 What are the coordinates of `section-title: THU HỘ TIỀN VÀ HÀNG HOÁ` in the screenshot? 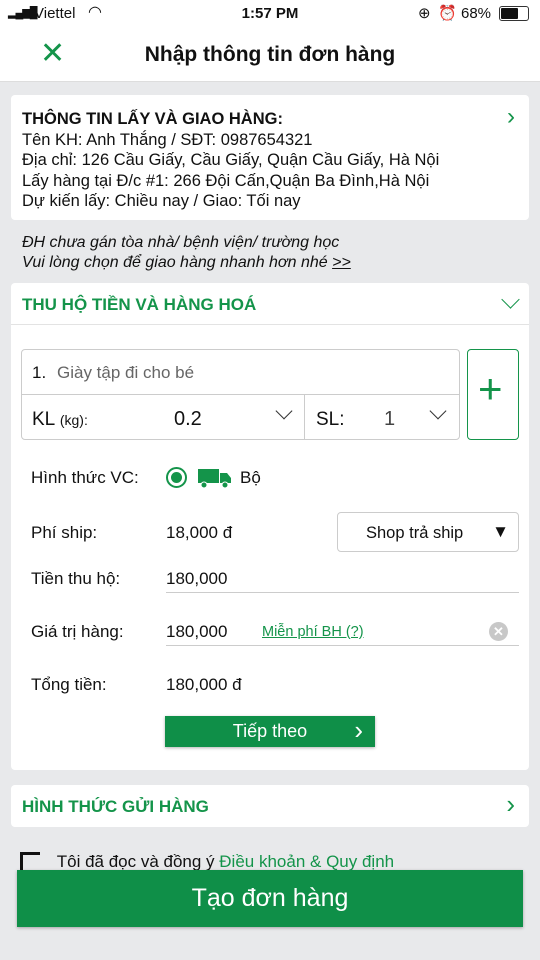 It's located at (139, 304).